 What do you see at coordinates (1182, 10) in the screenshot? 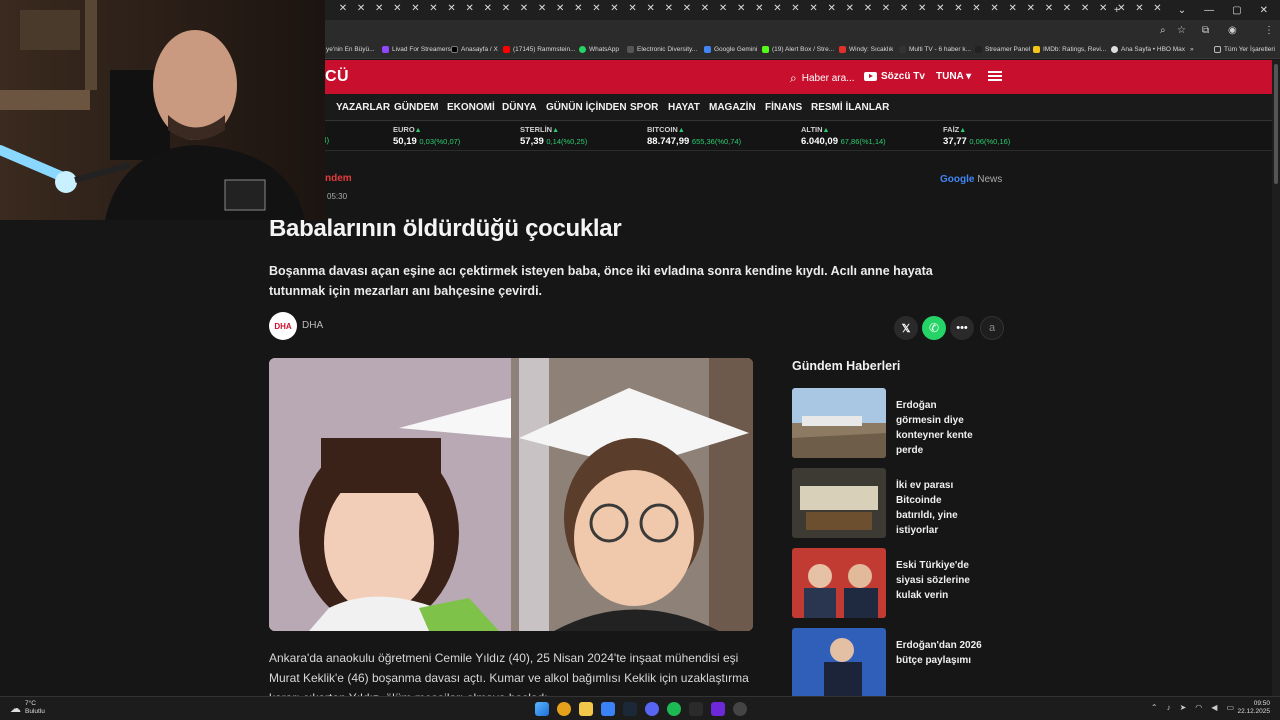
I see `tab-search-icon: ⌄` at bounding box center [1182, 10].